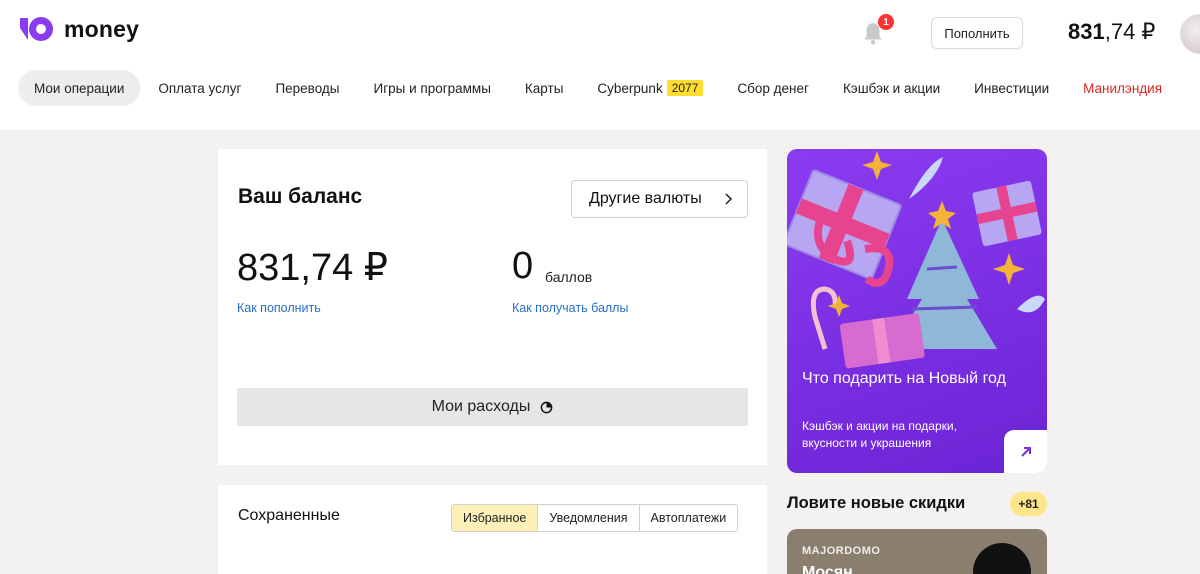 The width and height of the screenshot is (1200, 574). Describe the element at coordinates (1086, 31) in the screenshot. I see `header-balance-main: 831` at that location.